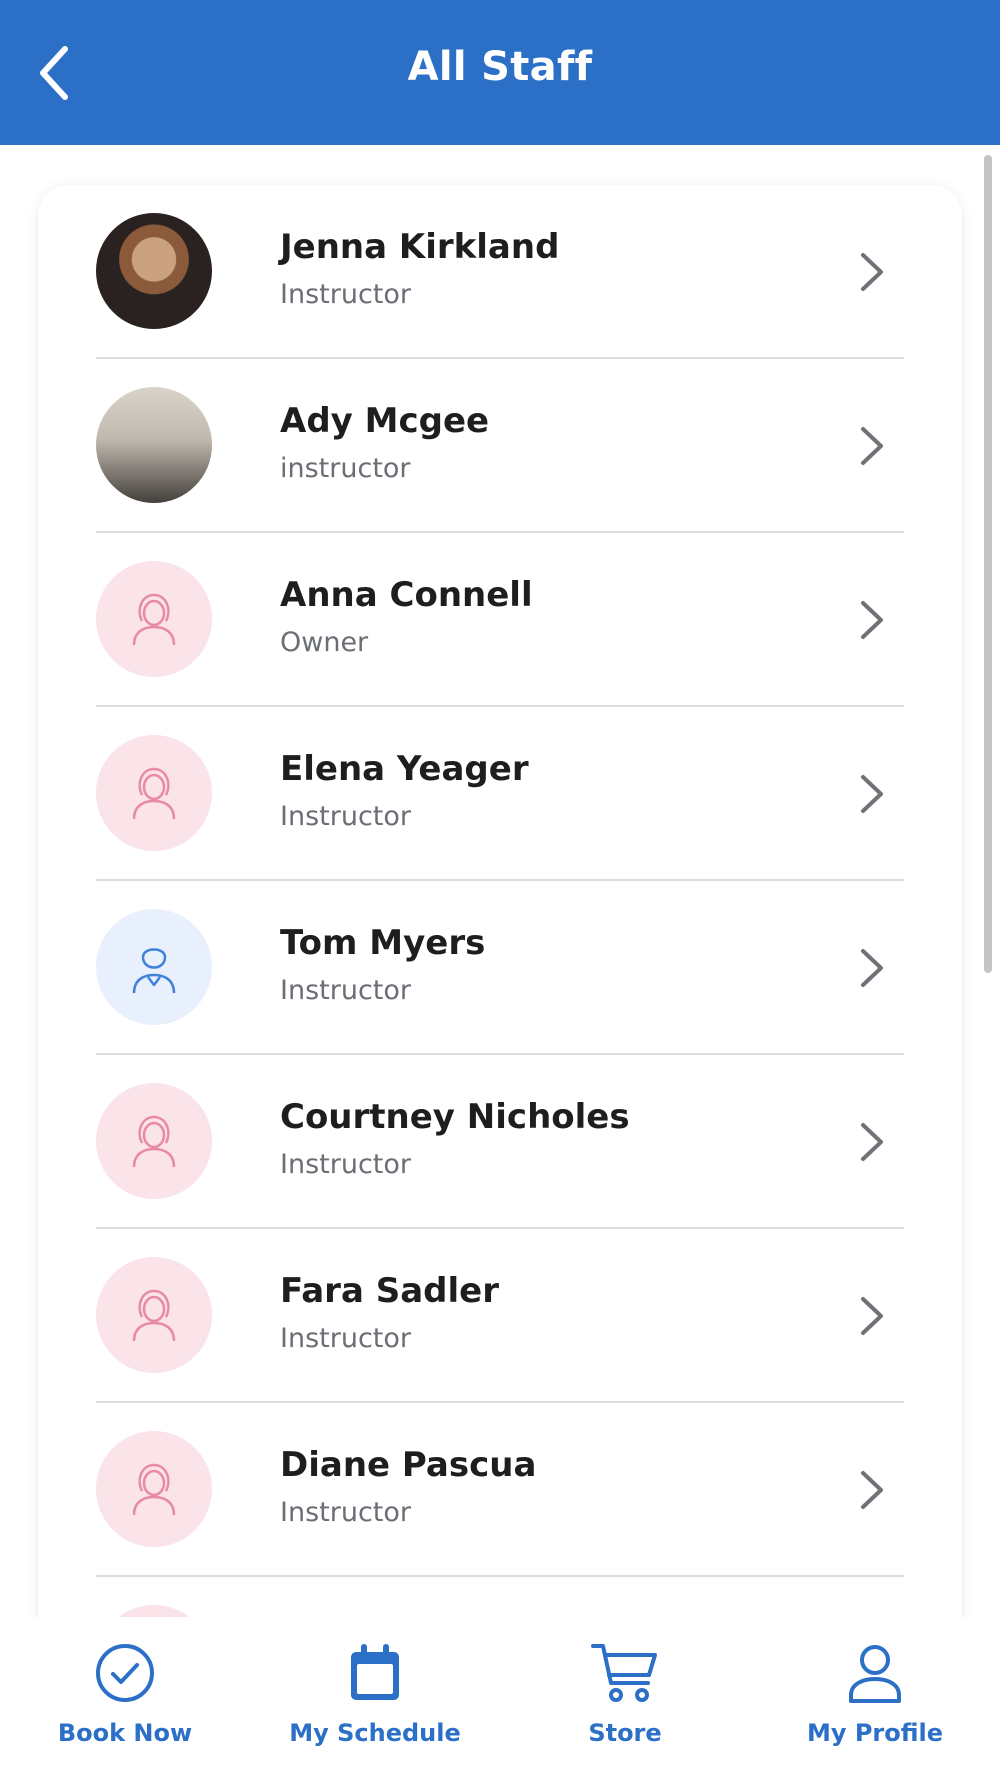 Image resolution: width=1000 pixels, height=1778 pixels. I want to click on scrollbar, so click(988, 564).